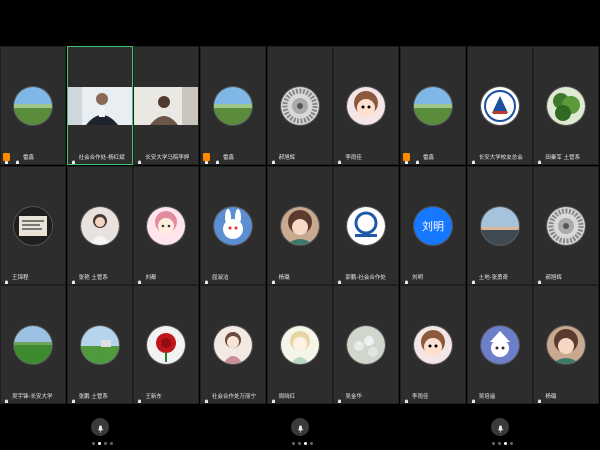  Describe the element at coordinates (229, 158) in the screenshot. I see `participant-name: 雷鑫` at that location.